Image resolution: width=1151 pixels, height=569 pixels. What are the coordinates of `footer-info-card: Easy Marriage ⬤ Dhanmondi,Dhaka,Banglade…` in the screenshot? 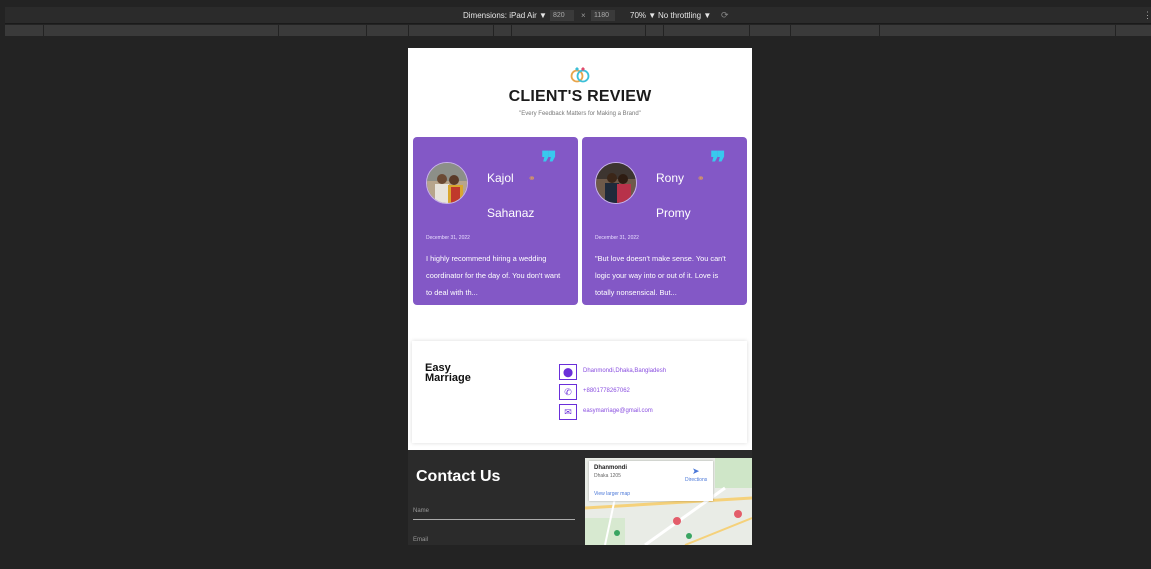 It's located at (579, 392).